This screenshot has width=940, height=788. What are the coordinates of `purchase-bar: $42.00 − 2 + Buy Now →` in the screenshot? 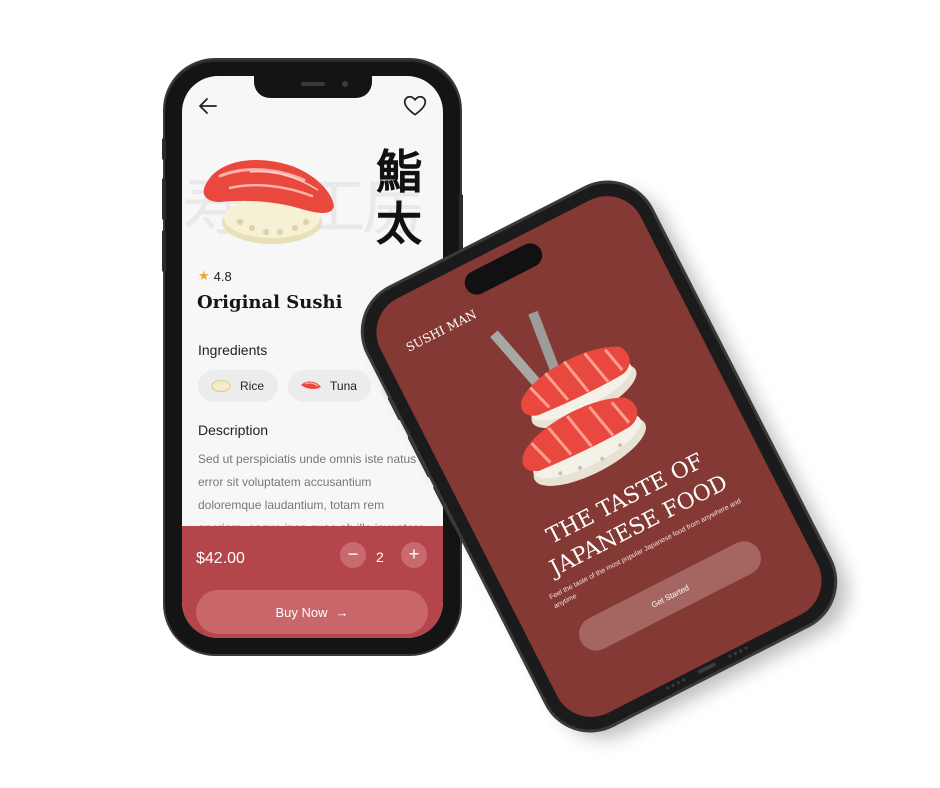 It's located at (312, 582).